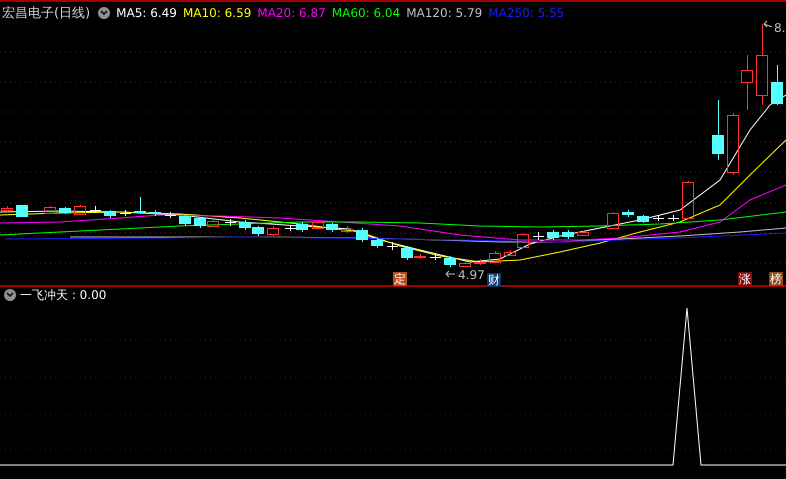 This screenshot has width=786, height=479. What do you see at coordinates (400, 279) in the screenshot?
I see `event-marker: 定` at bounding box center [400, 279].